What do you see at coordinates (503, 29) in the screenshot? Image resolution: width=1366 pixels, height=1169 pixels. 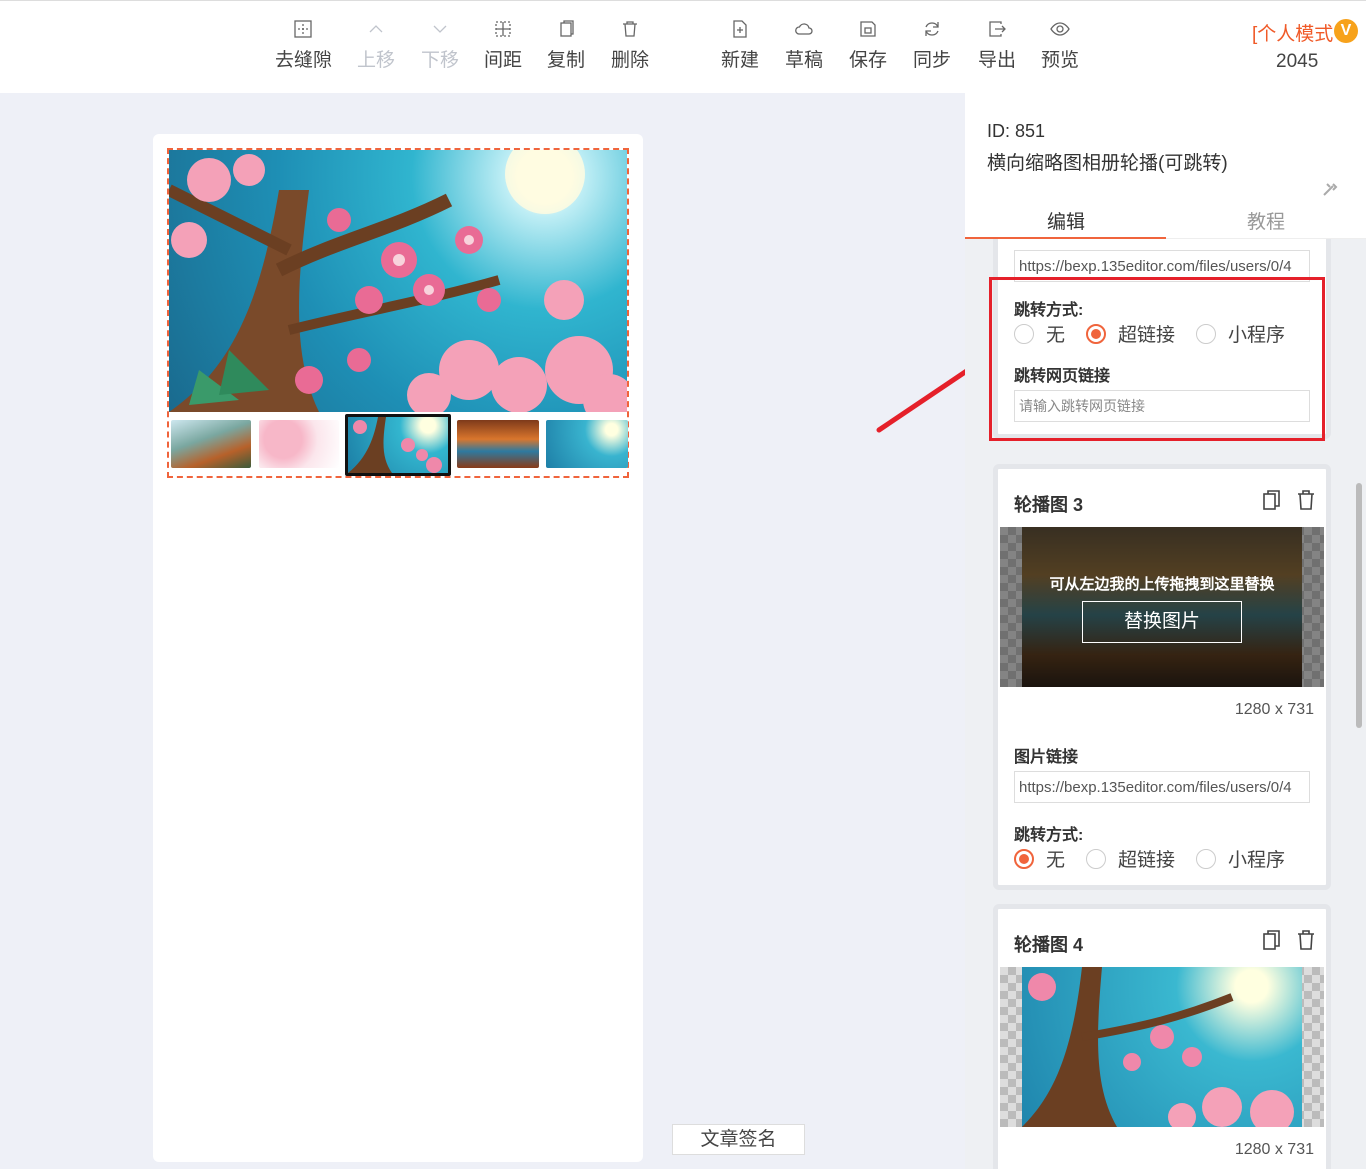 I see `spacing-icon` at bounding box center [503, 29].